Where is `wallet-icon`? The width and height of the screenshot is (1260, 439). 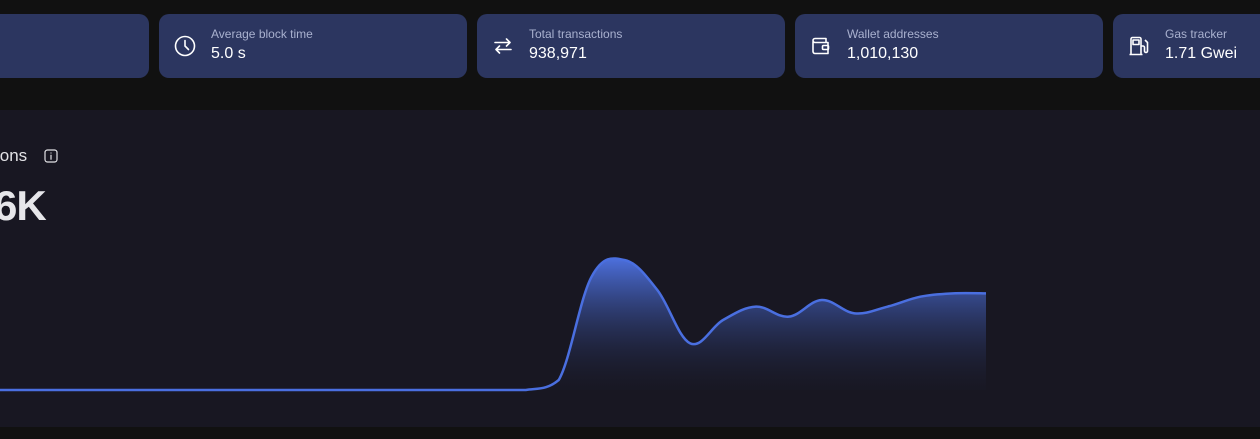 wallet-icon is located at coordinates (821, 46).